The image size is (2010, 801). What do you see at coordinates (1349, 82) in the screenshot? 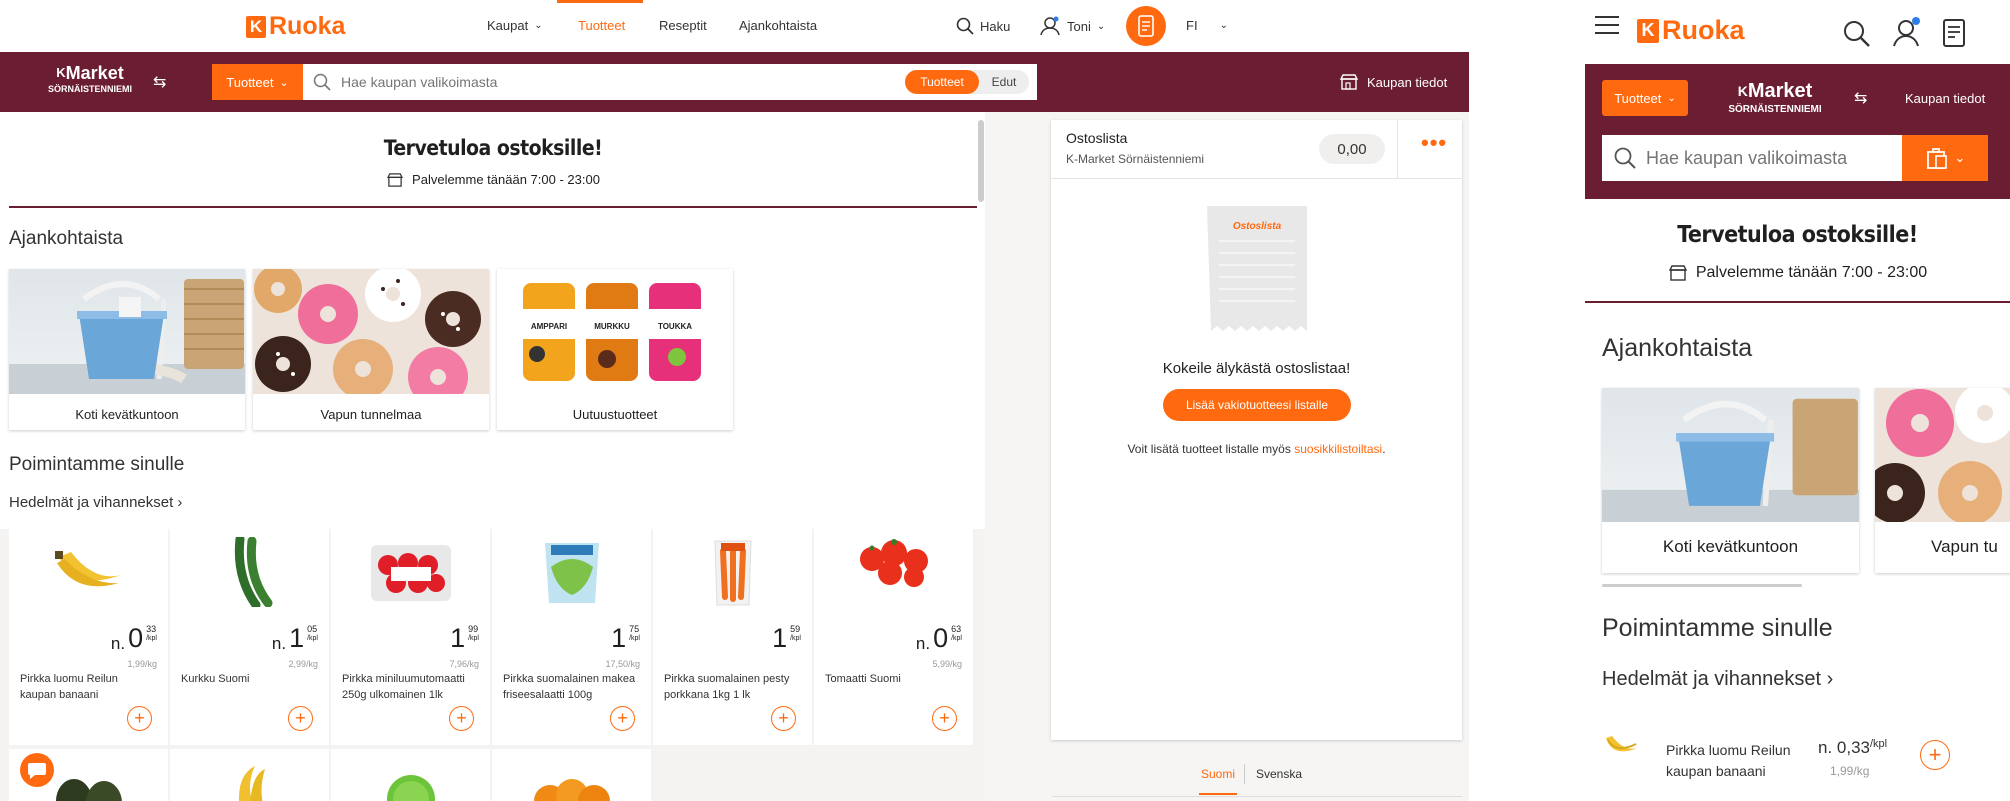
I see `store-icon` at bounding box center [1349, 82].